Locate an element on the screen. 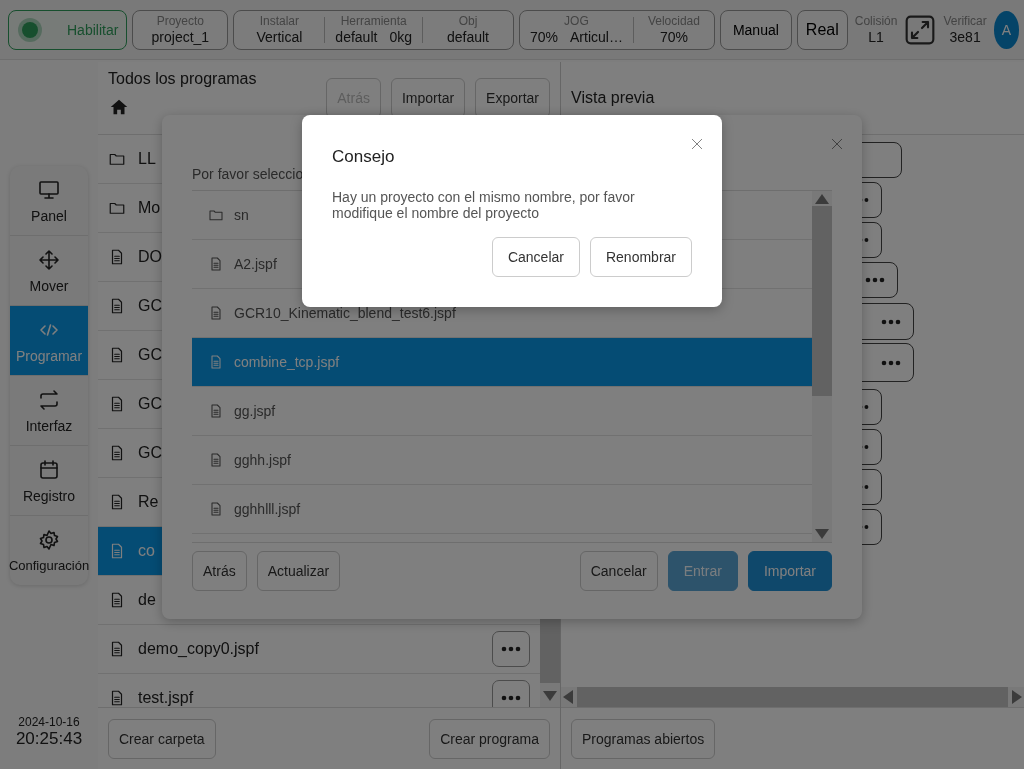 The image size is (1024, 769). scrollbar-thumb is located at coordinates (822, 301).